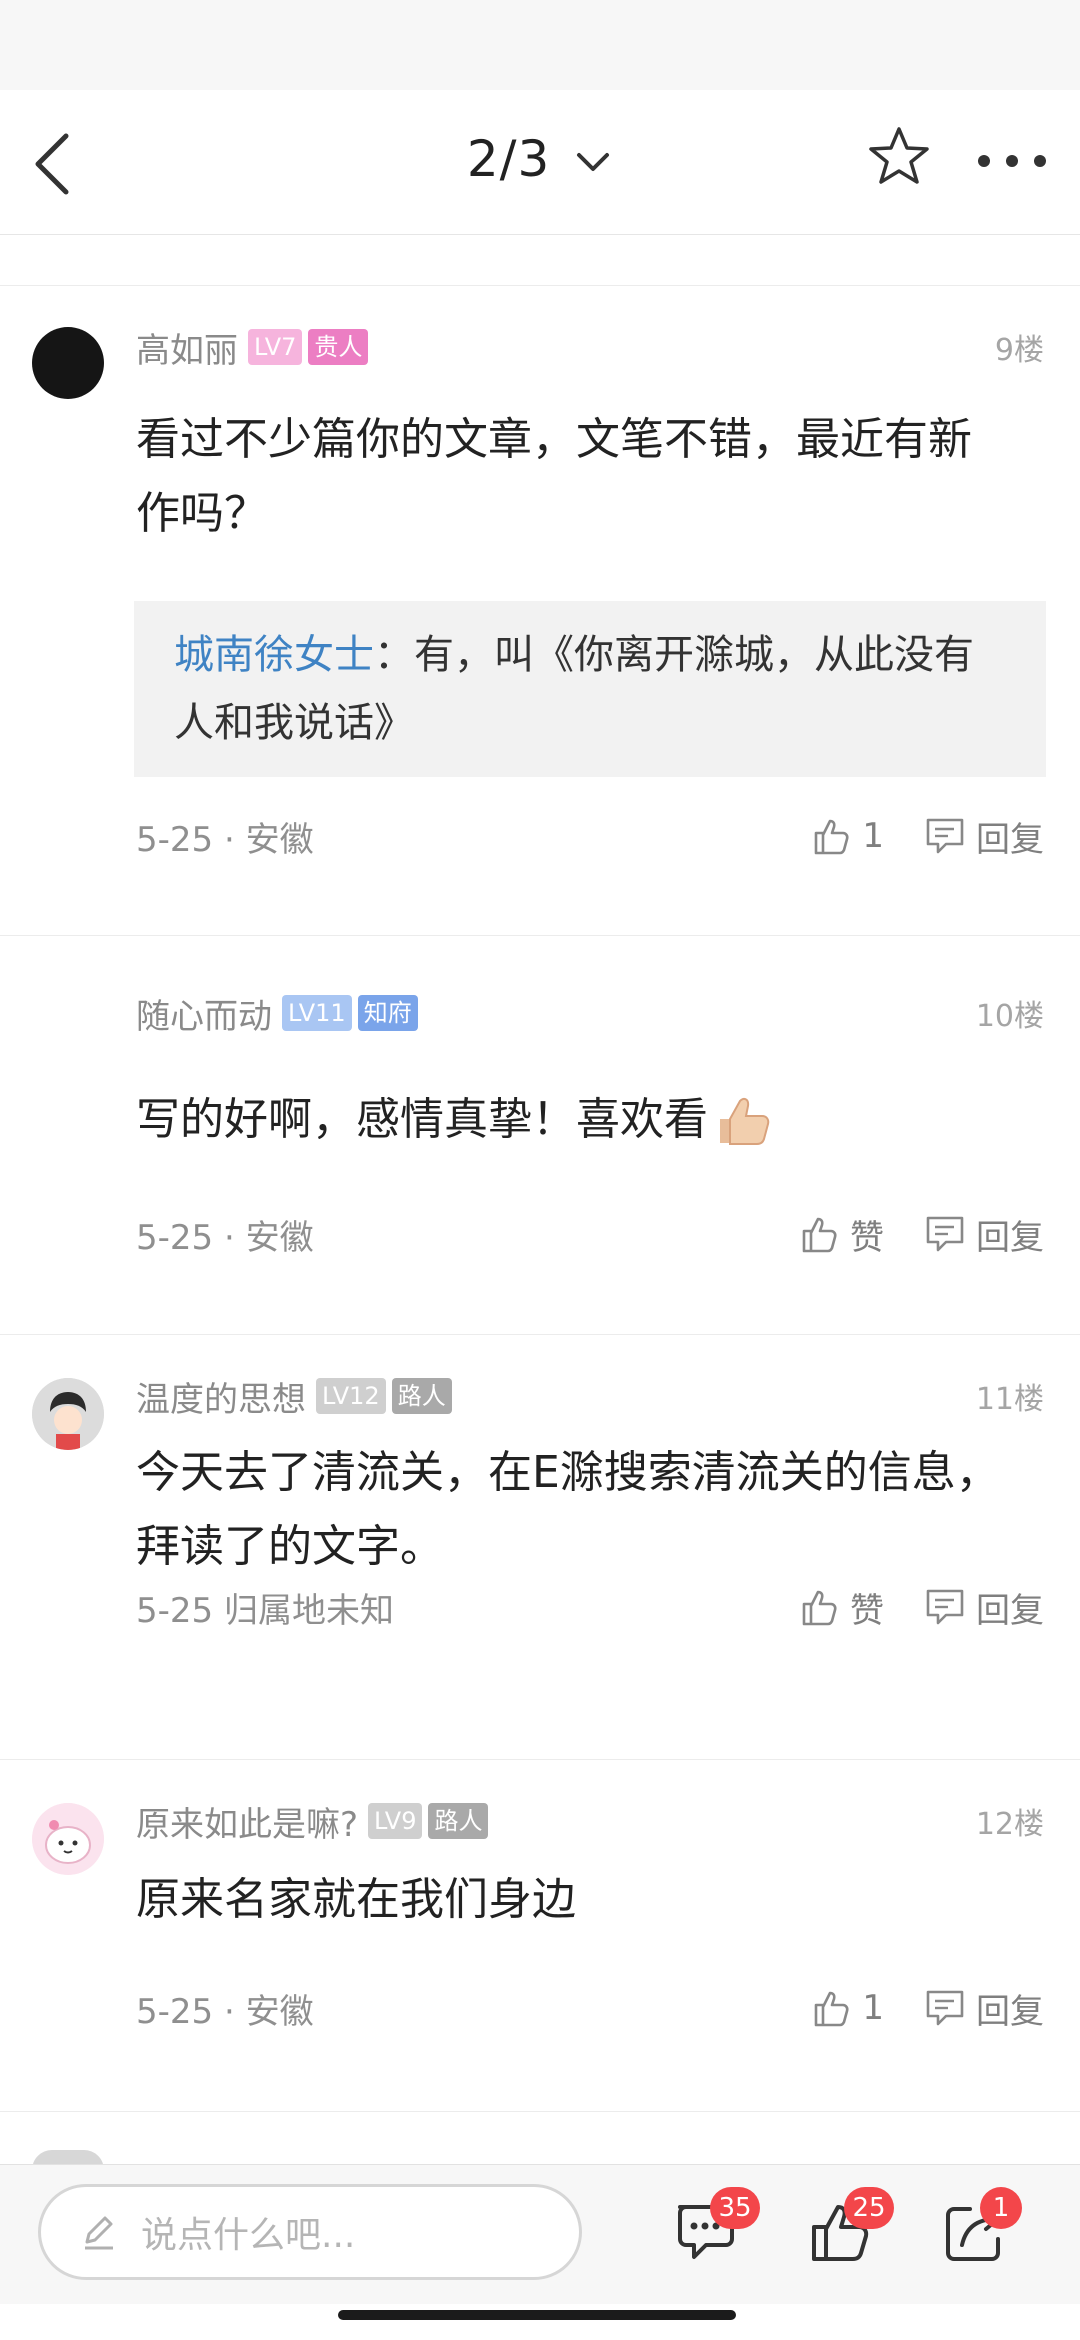 The height and width of the screenshot is (2340, 1080). Describe the element at coordinates (540, 261) in the screenshot. I see `divider` at that location.